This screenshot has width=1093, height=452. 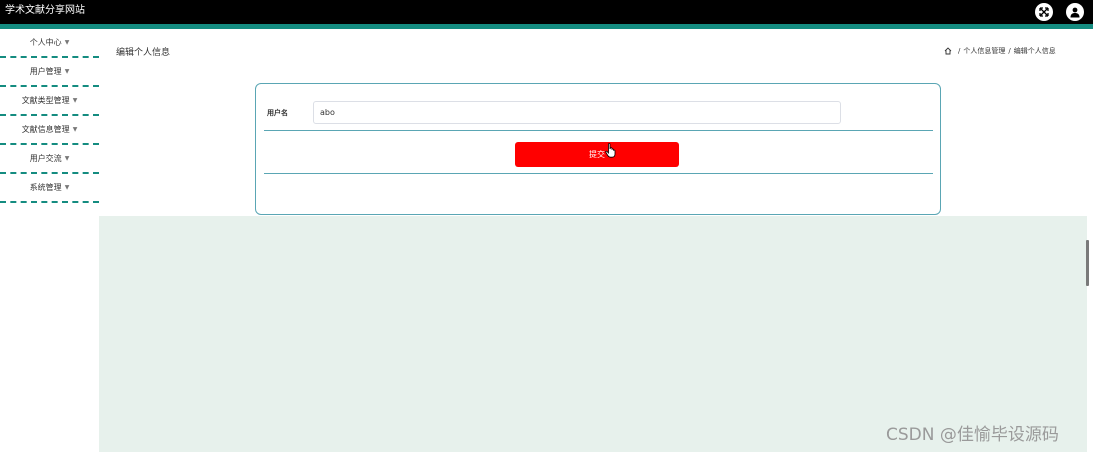 I want to click on username-input, so click(x=577, y=112).